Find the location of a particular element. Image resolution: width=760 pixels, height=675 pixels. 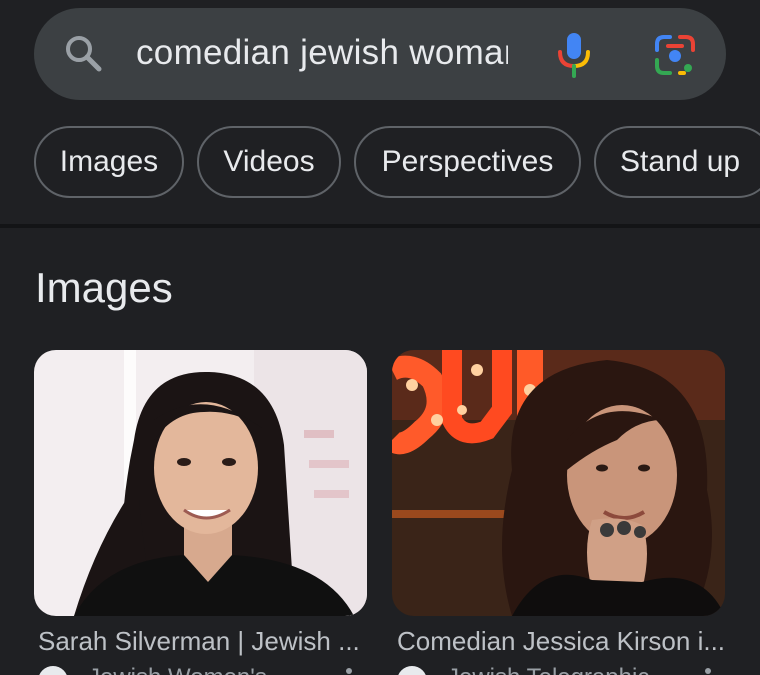

chip-perspectives: Perspectives is located at coordinates (467, 162).